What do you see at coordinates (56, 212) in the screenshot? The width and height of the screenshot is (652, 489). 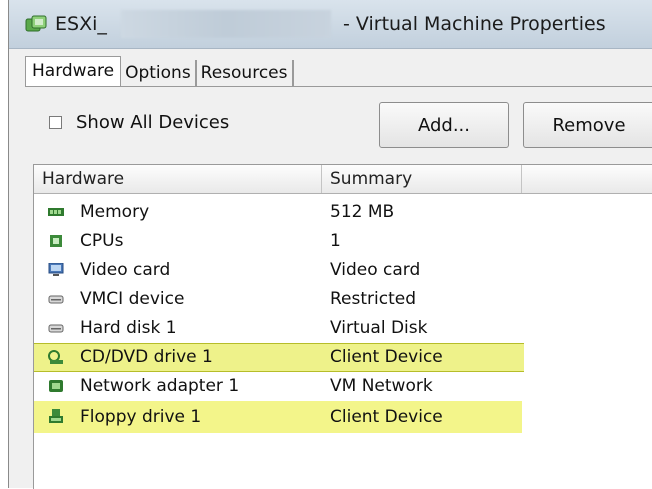 I see `memory-icon` at bounding box center [56, 212].